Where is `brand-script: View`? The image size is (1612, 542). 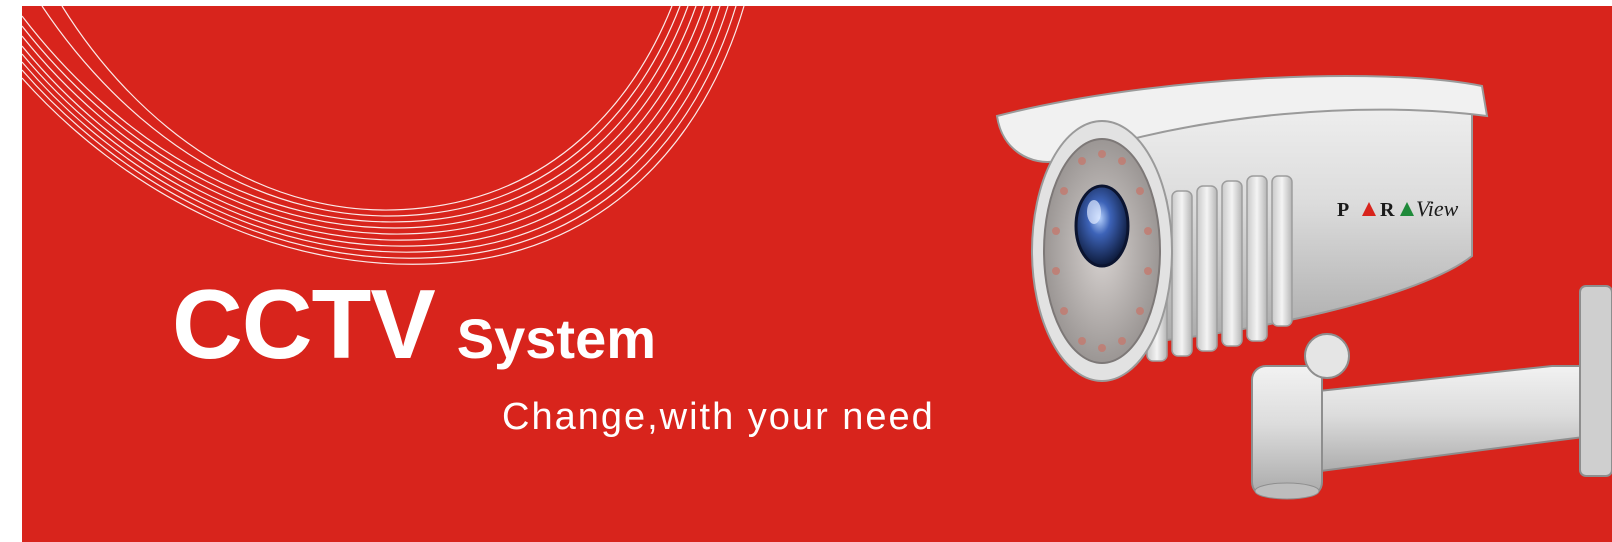 brand-script: View is located at coordinates (1437, 208).